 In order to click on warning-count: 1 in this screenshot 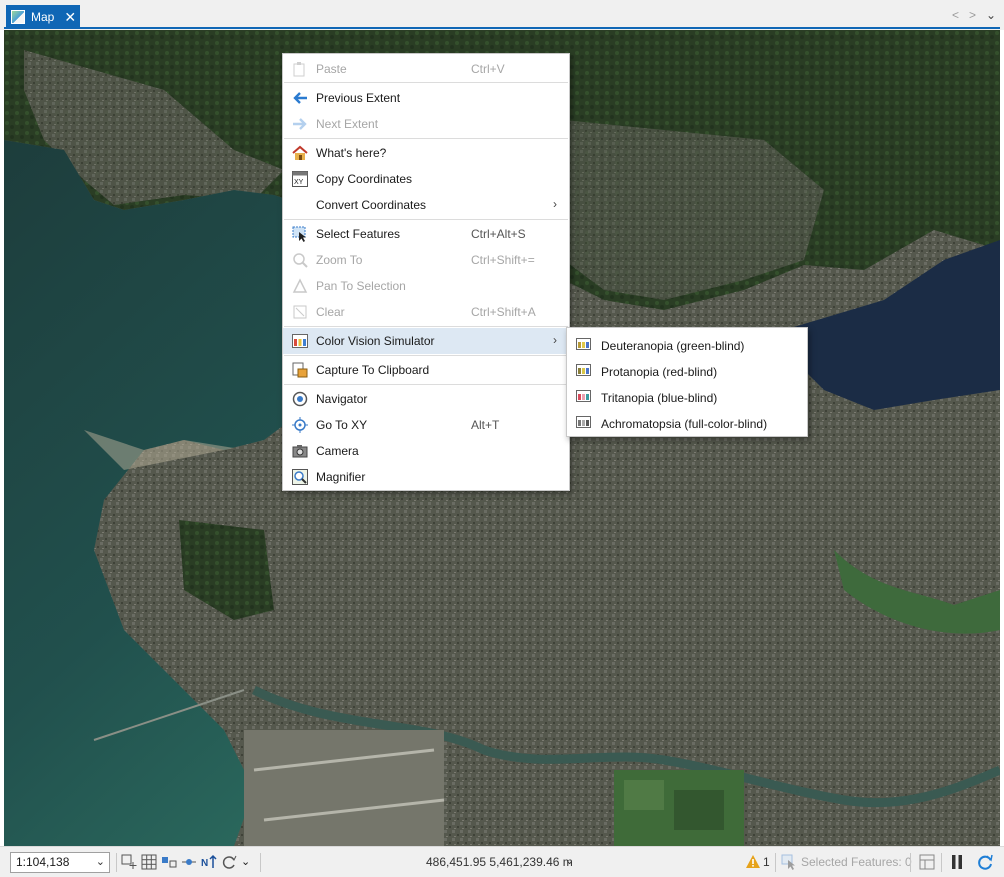, I will do `click(766, 862)`.